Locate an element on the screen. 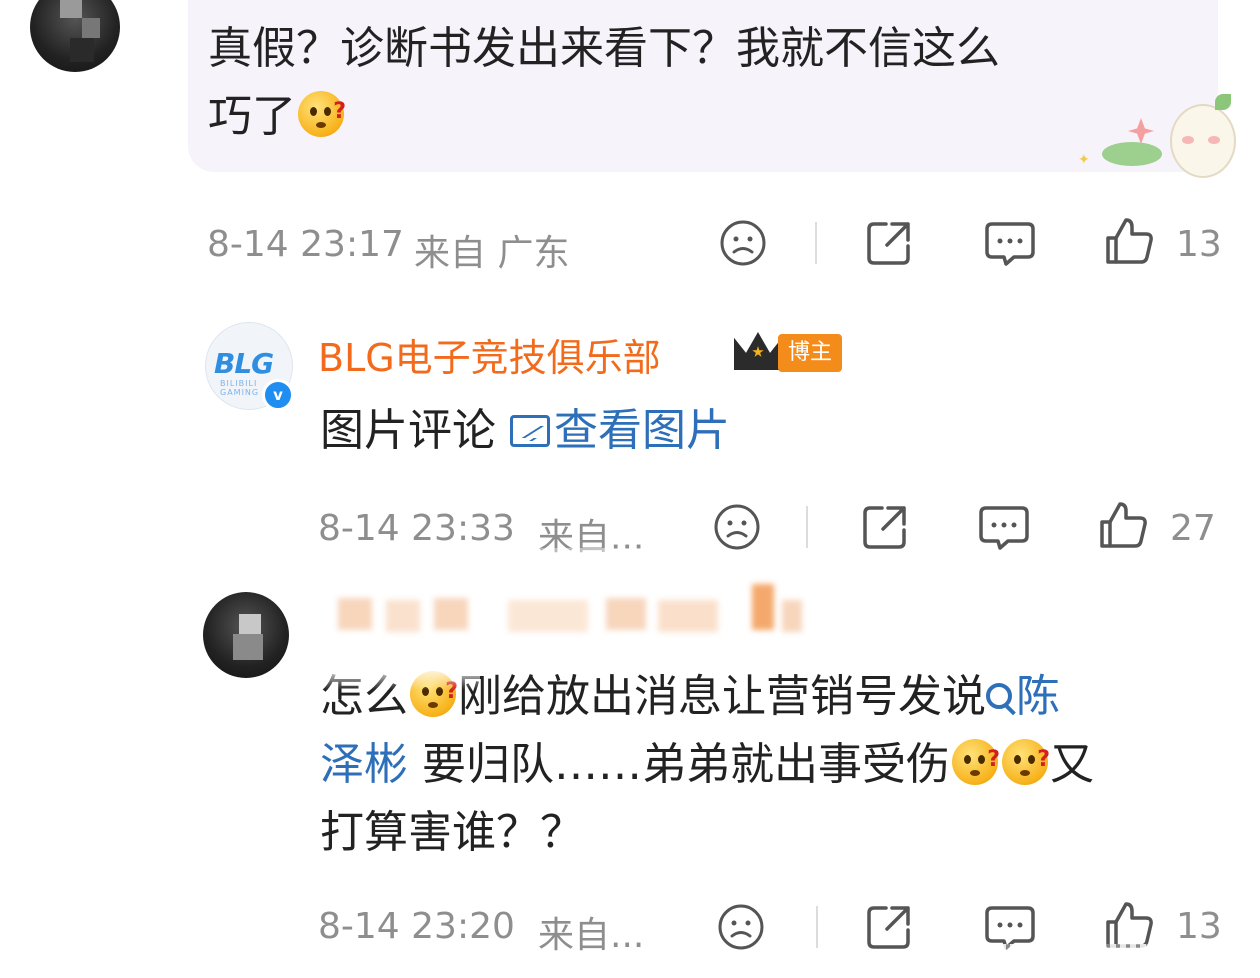 This screenshot has width=1260, height=978. search-term-link: 陈 is located at coordinates (1023, 696).